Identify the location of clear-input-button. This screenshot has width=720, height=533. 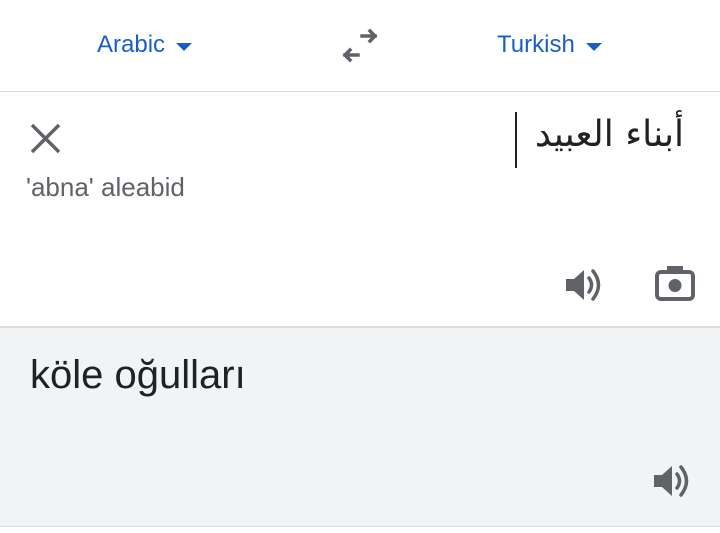
(46, 139).